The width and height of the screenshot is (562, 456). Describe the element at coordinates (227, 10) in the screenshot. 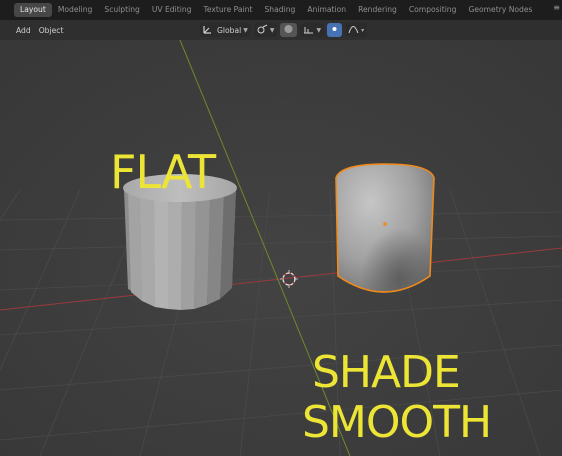

I see `tab-texture-paint: Texture Paint` at that location.